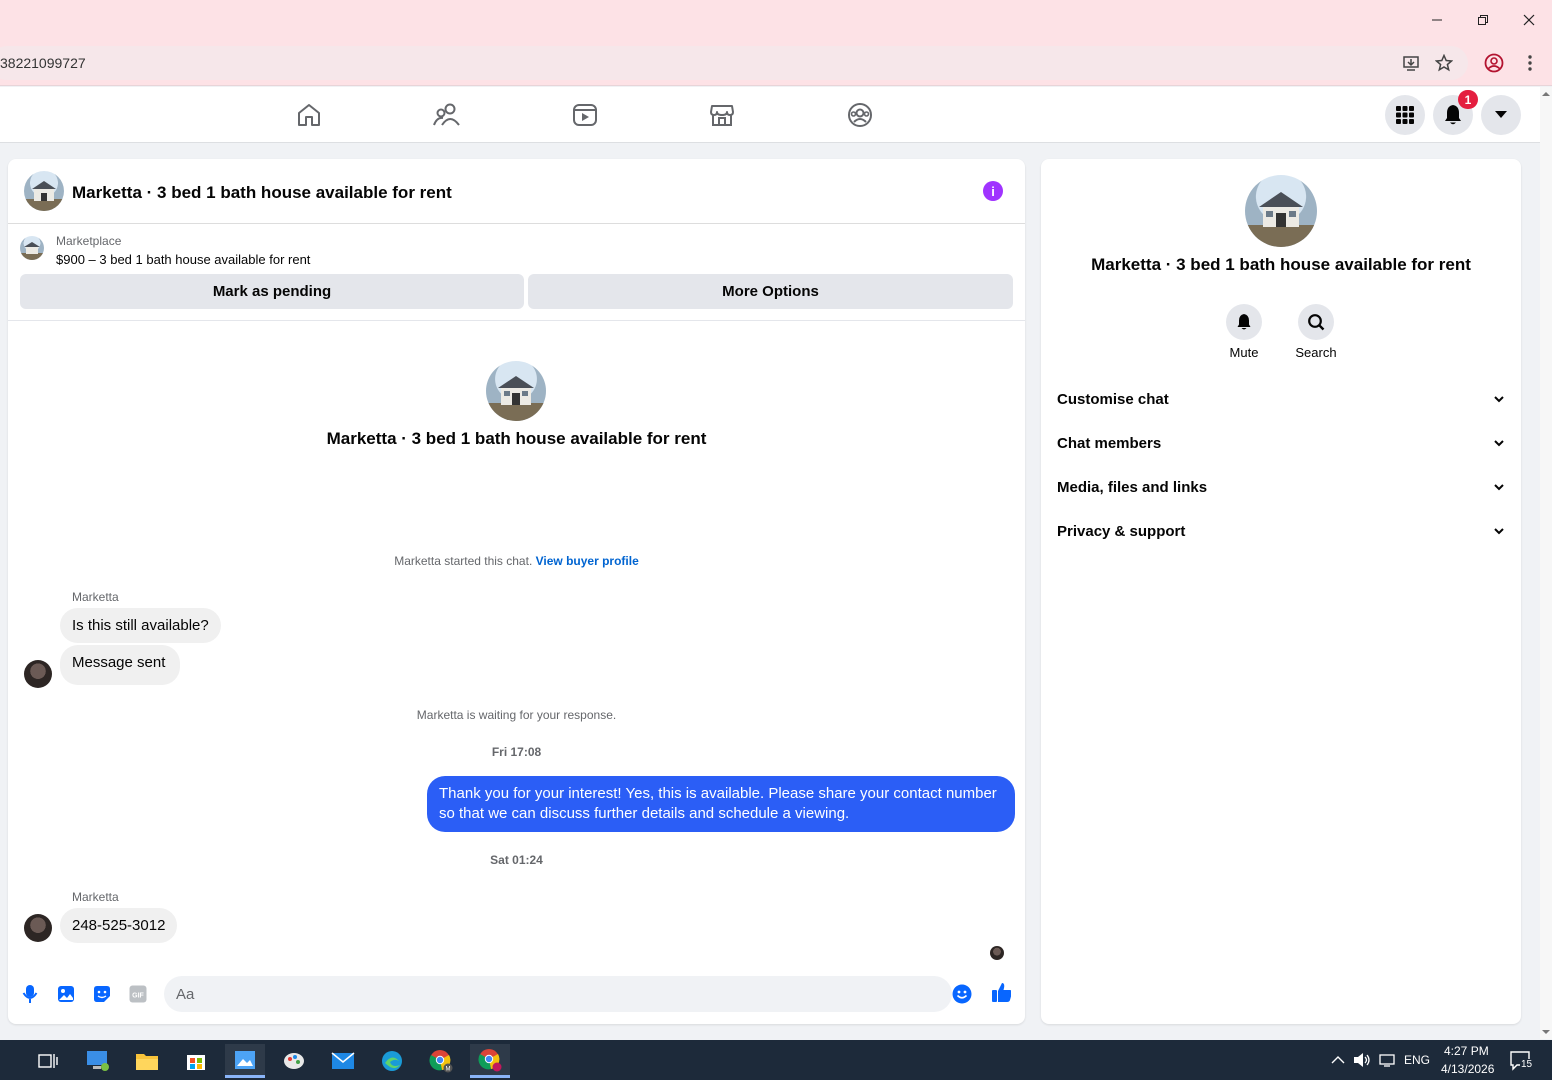 This screenshot has width=1552, height=1080. Describe the element at coordinates (119, 925) in the screenshot. I see `incoming-message: 248-525-3012` at that location.